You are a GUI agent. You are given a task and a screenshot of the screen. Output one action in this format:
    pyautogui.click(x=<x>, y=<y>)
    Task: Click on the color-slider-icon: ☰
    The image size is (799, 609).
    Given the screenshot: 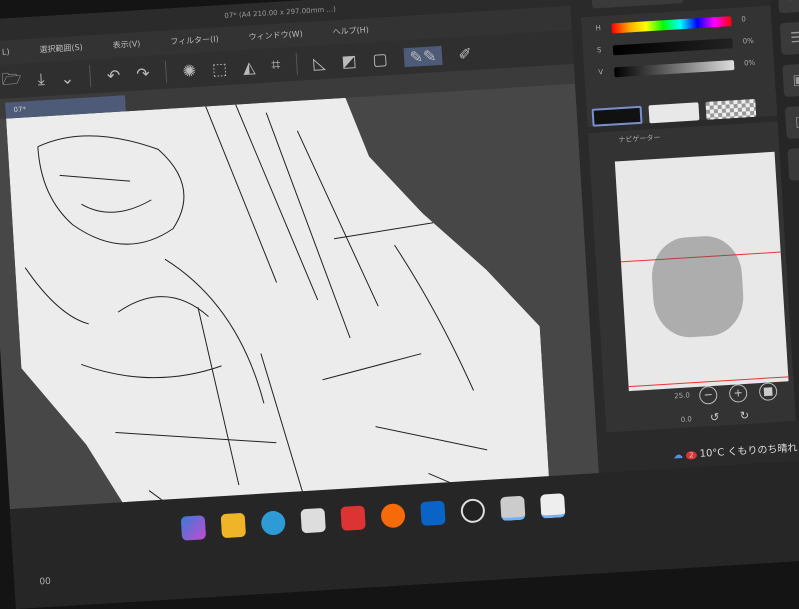 What is the action you would take?
    pyautogui.click(x=789, y=38)
    